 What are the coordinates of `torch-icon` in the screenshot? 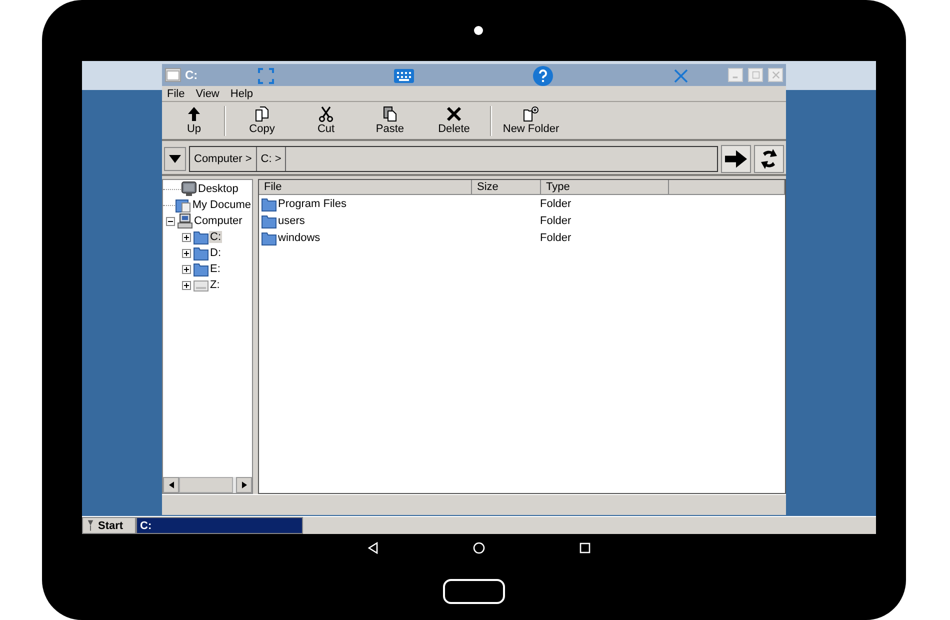 It's located at (90, 525).